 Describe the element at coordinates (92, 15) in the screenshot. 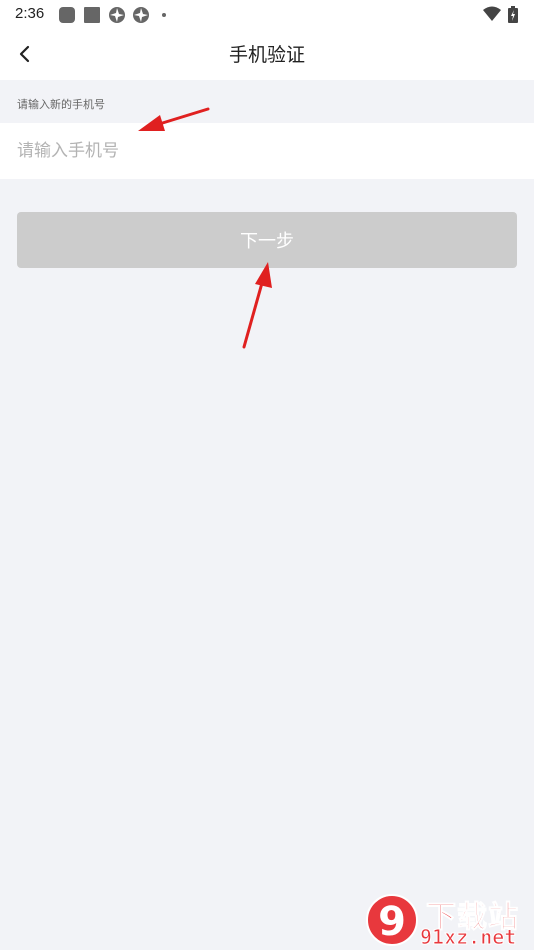

I see `image-notification-icon` at that location.